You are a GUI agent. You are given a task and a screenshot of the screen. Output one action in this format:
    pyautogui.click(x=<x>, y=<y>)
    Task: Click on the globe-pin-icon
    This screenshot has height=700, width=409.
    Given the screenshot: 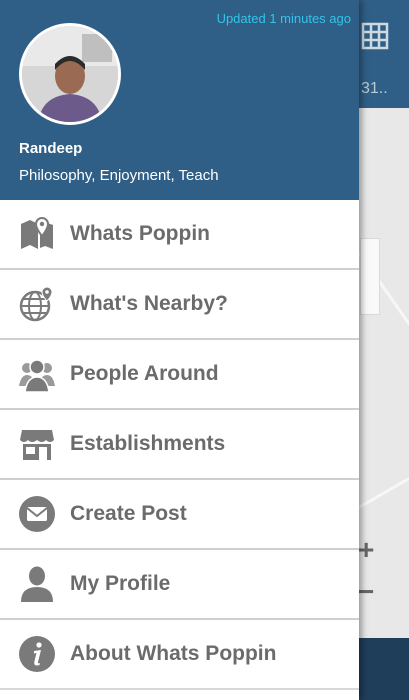 What is the action you would take?
    pyautogui.click(x=36, y=304)
    